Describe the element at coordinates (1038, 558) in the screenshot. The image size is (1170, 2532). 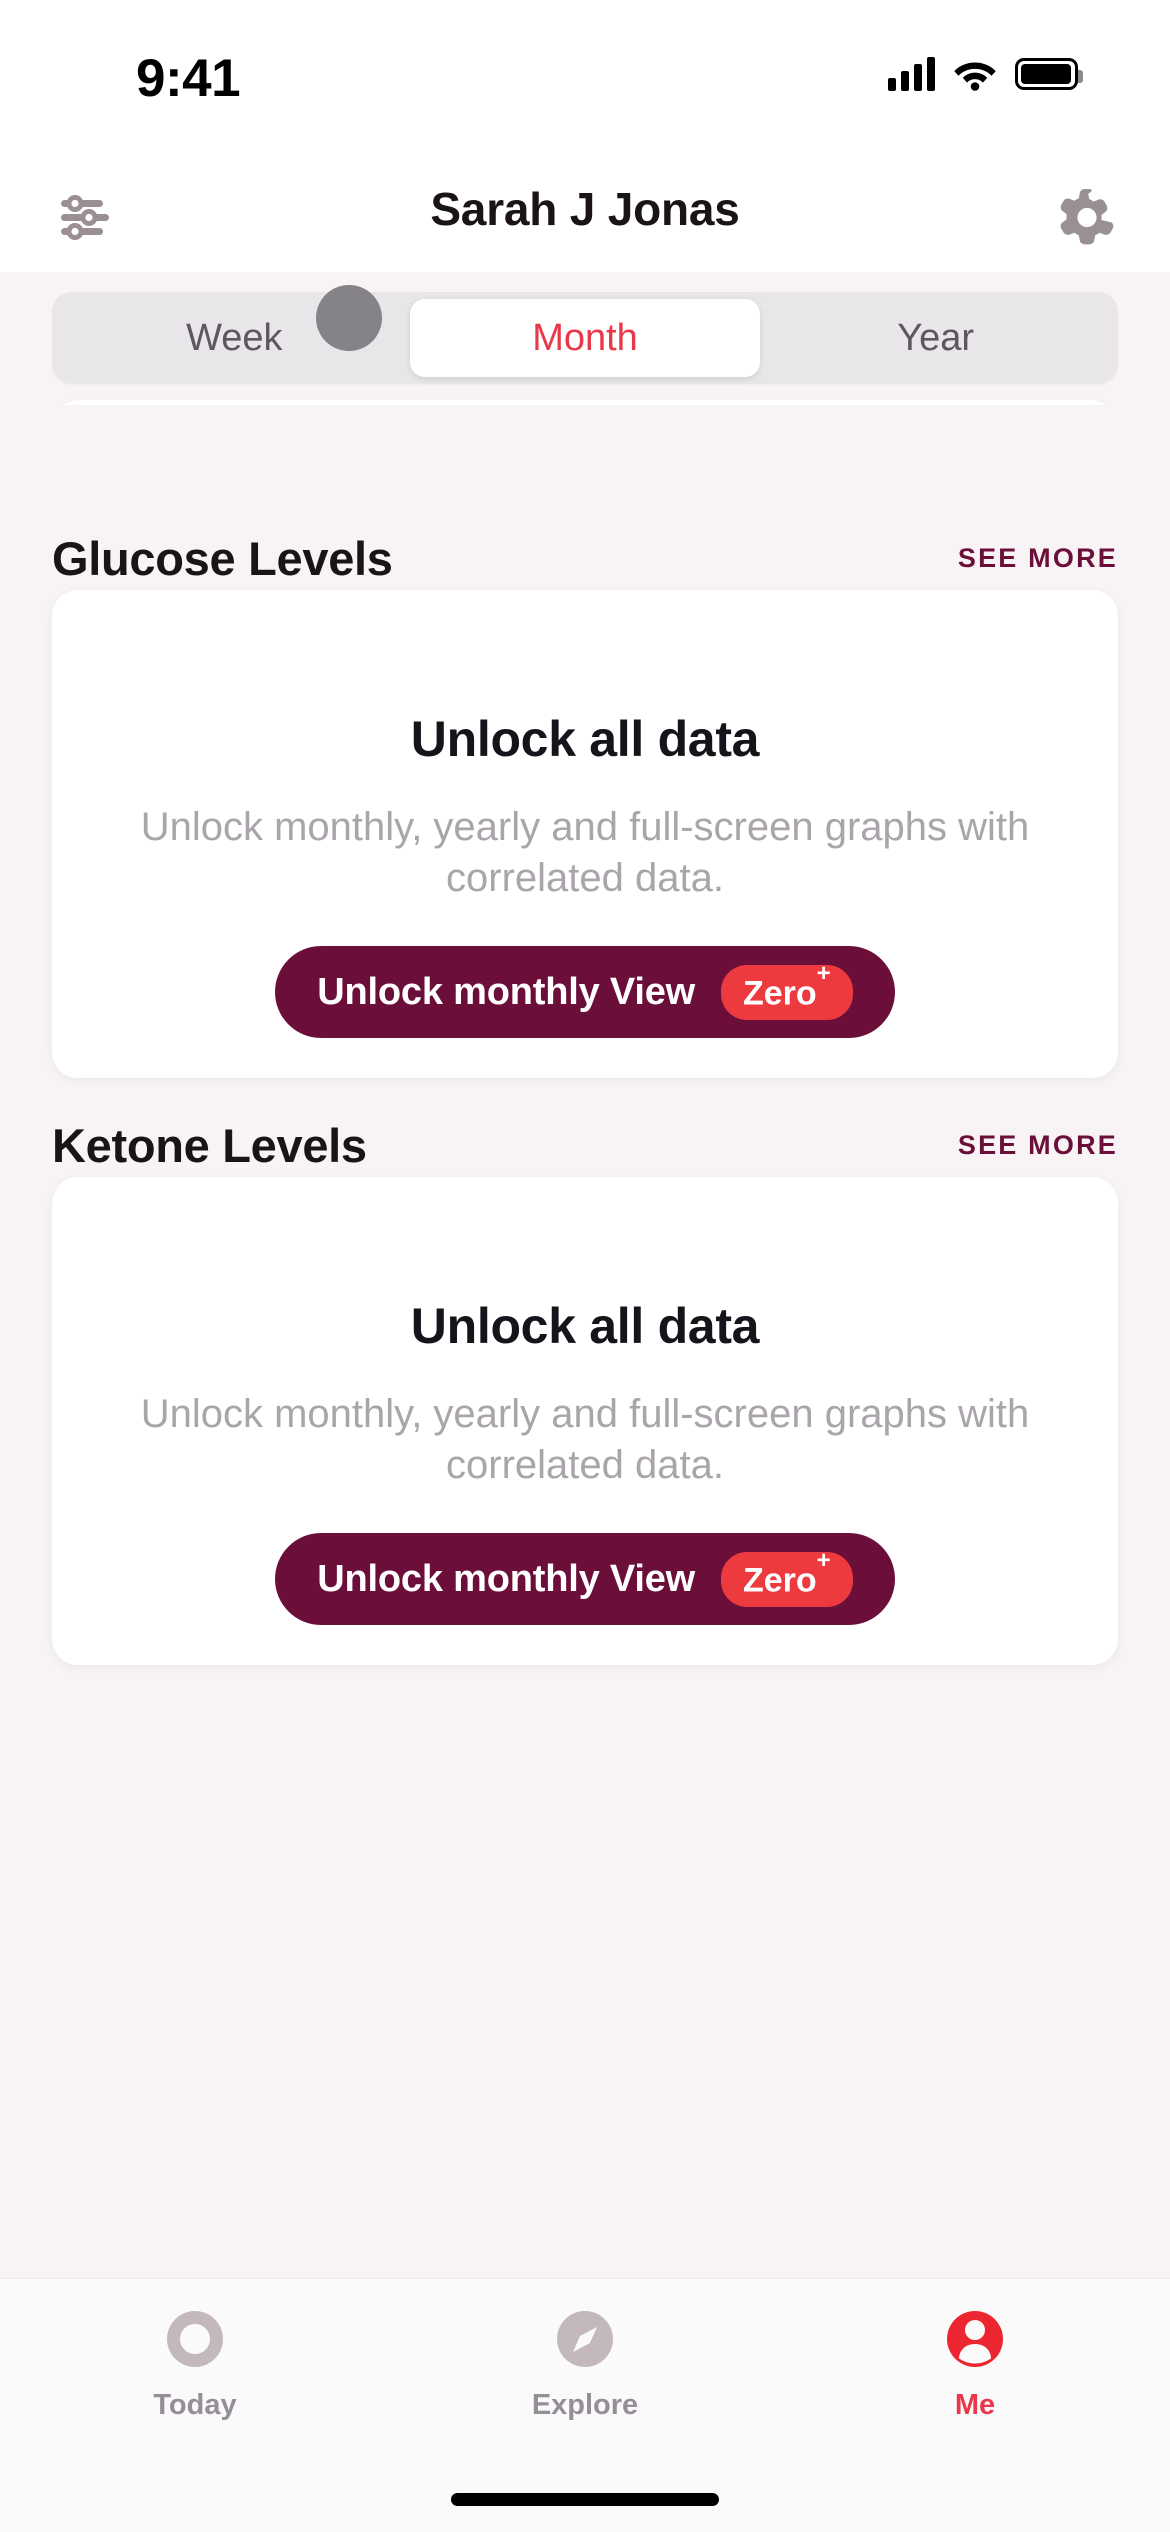
I see `see-more-glucose: SEE MORE` at that location.